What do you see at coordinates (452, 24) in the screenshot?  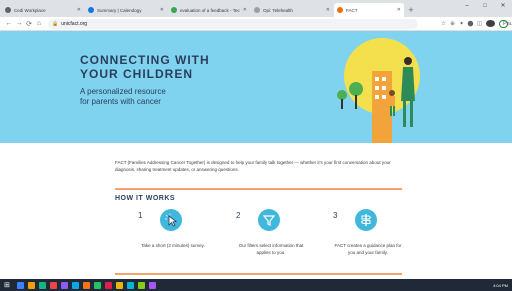 I see `extension-icon: ⊕` at bounding box center [452, 24].